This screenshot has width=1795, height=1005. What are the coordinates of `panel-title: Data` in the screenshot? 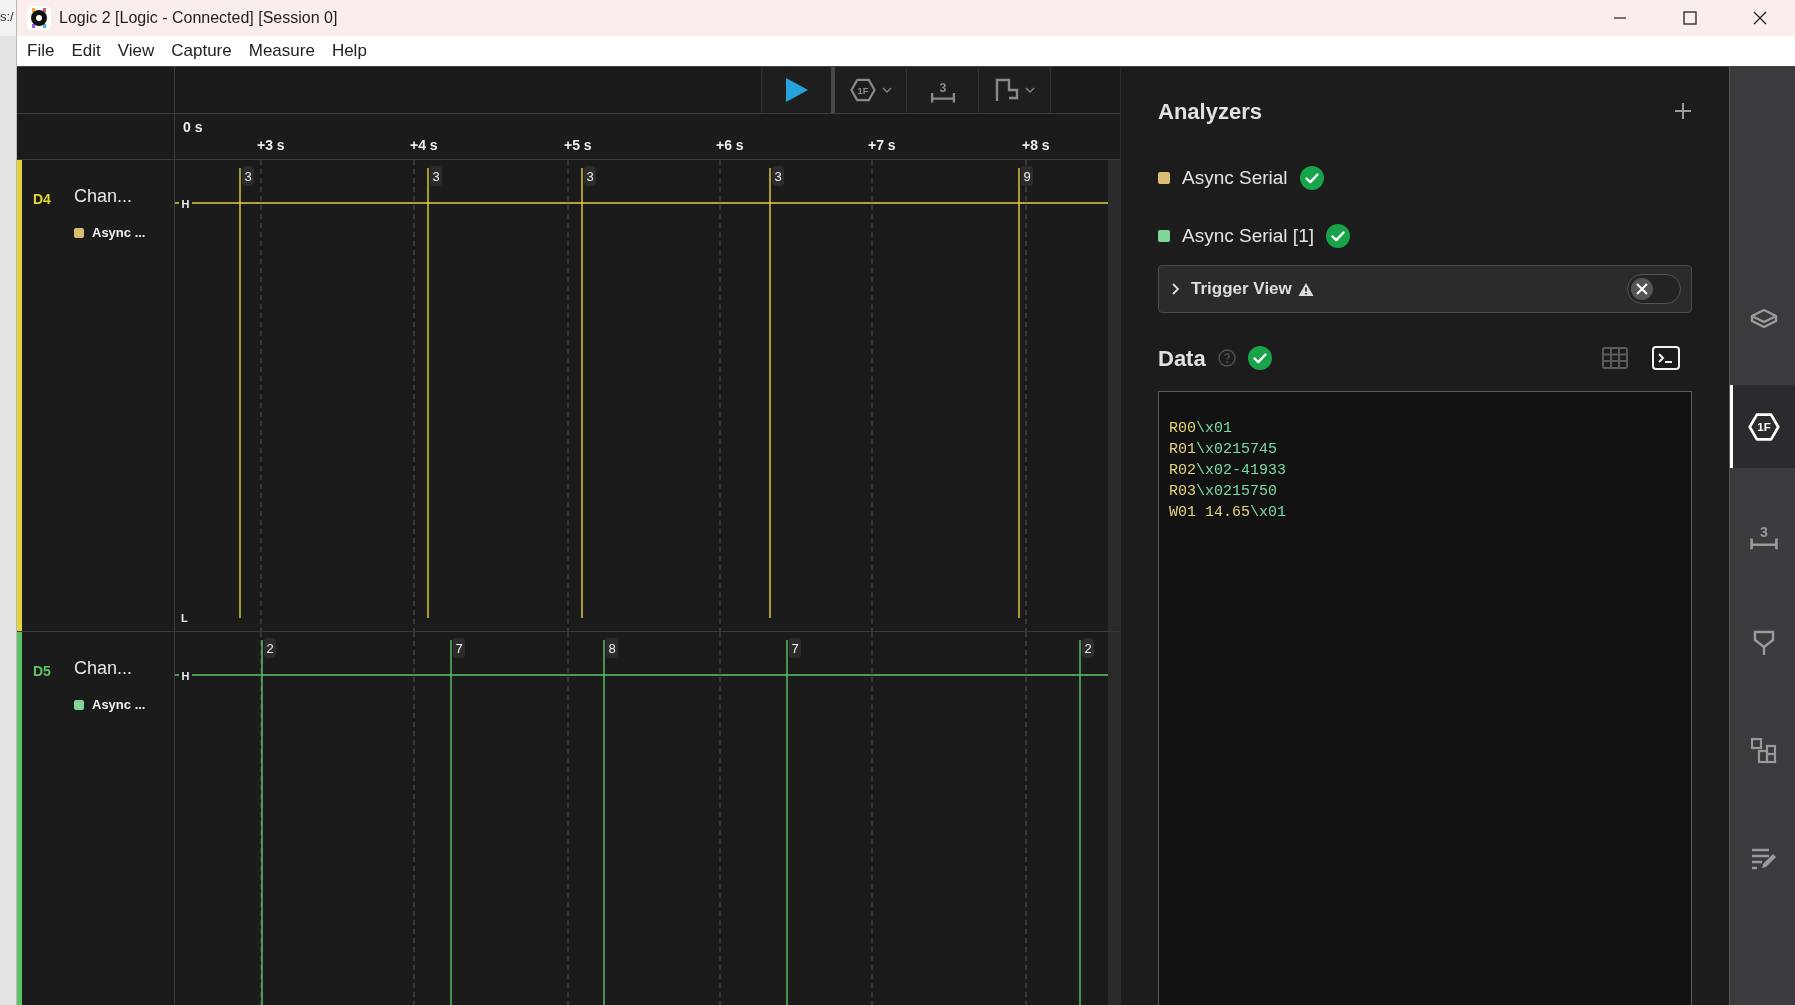 It's located at (1182, 358).